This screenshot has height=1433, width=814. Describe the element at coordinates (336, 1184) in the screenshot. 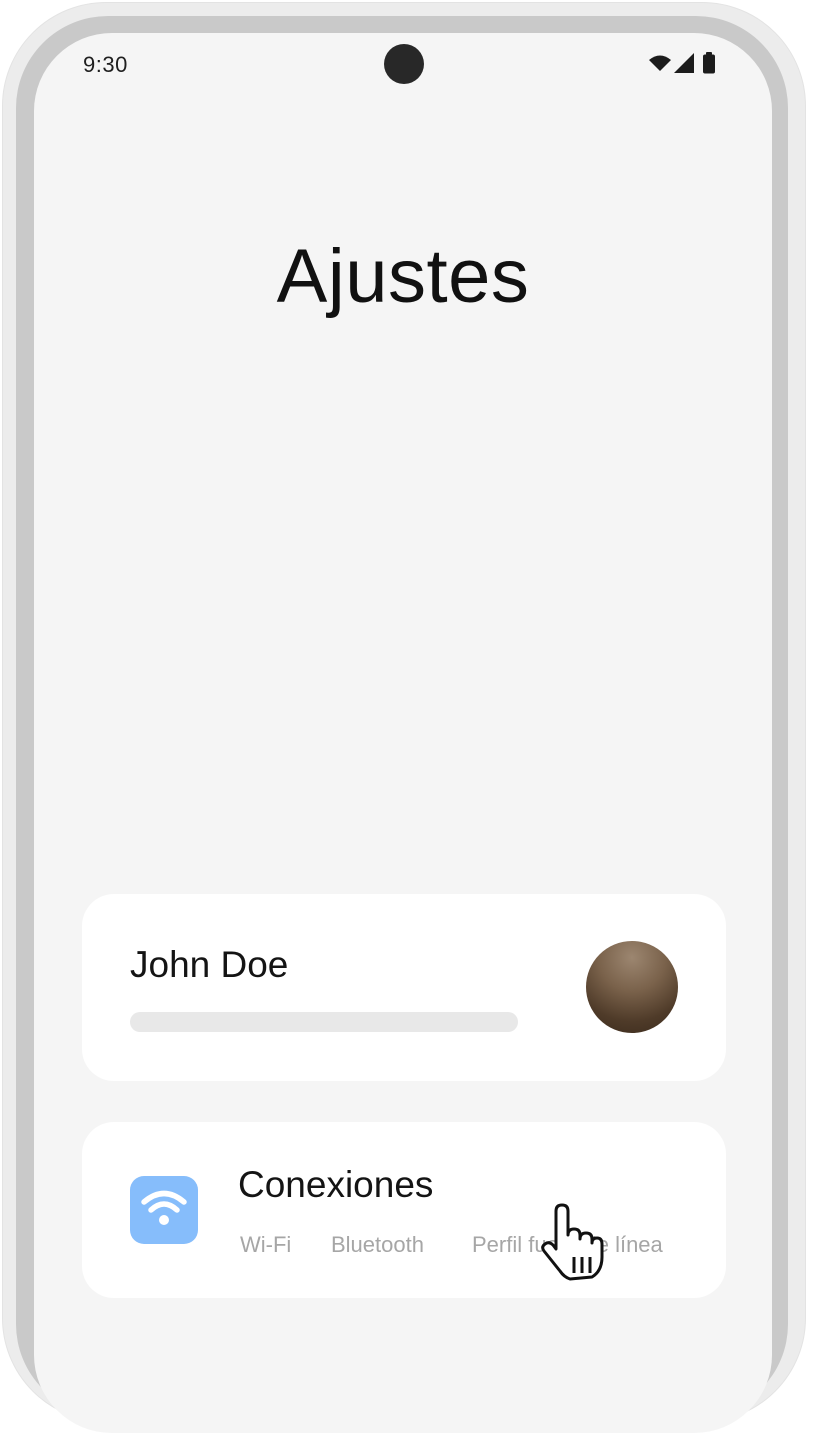

I see `connections-title: Conexiones` at that location.